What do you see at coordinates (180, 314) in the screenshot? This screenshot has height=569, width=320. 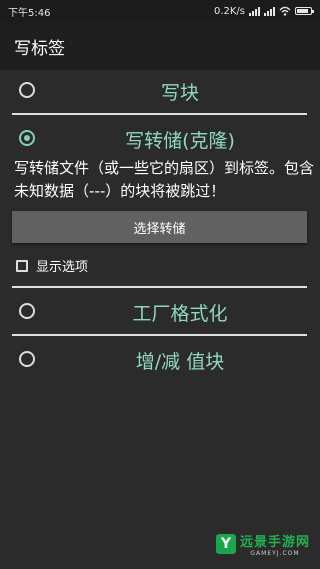 I see `factory-format-label: 工厂格式化` at bounding box center [180, 314].